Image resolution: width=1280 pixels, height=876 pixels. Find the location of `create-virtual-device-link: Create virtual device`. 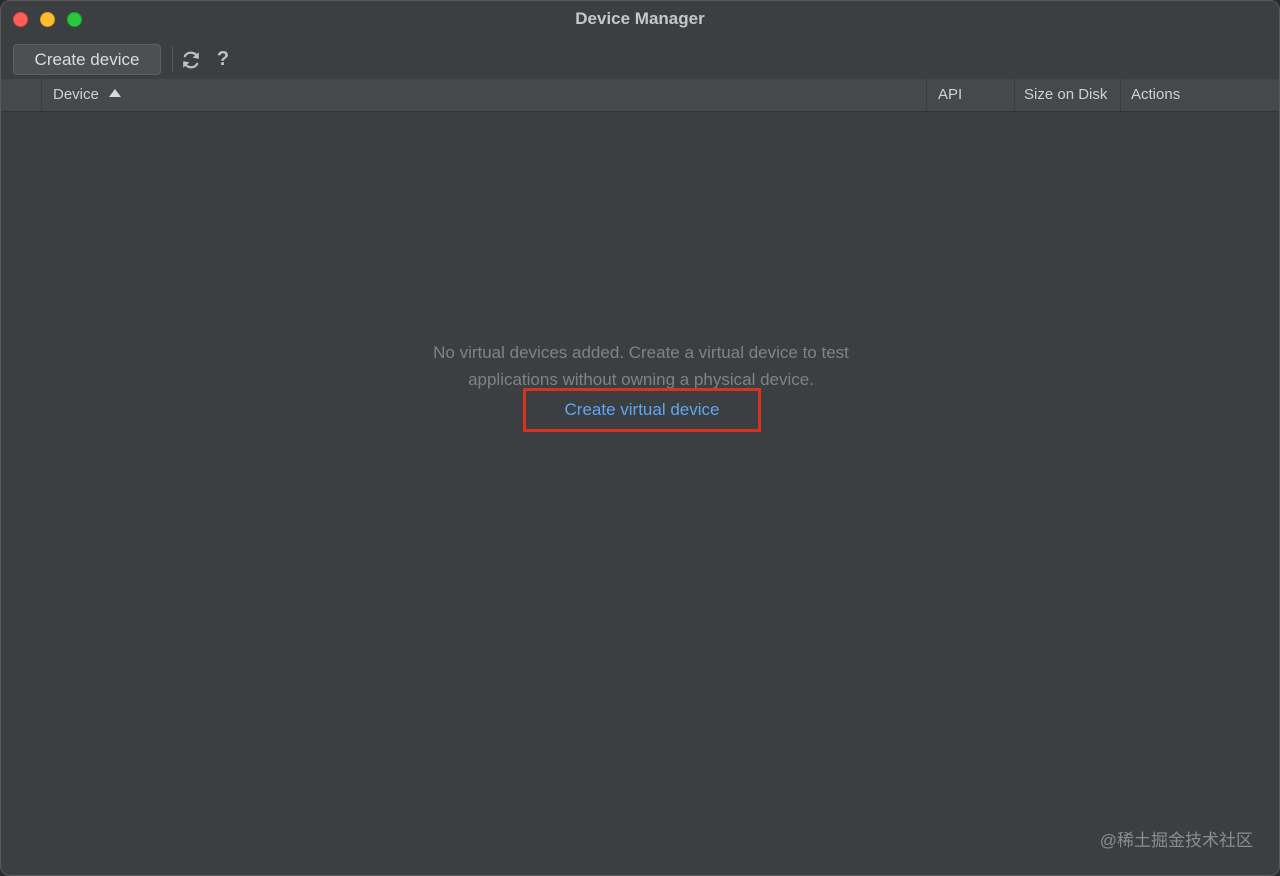

create-virtual-device-link: Create virtual device is located at coordinates (642, 410).